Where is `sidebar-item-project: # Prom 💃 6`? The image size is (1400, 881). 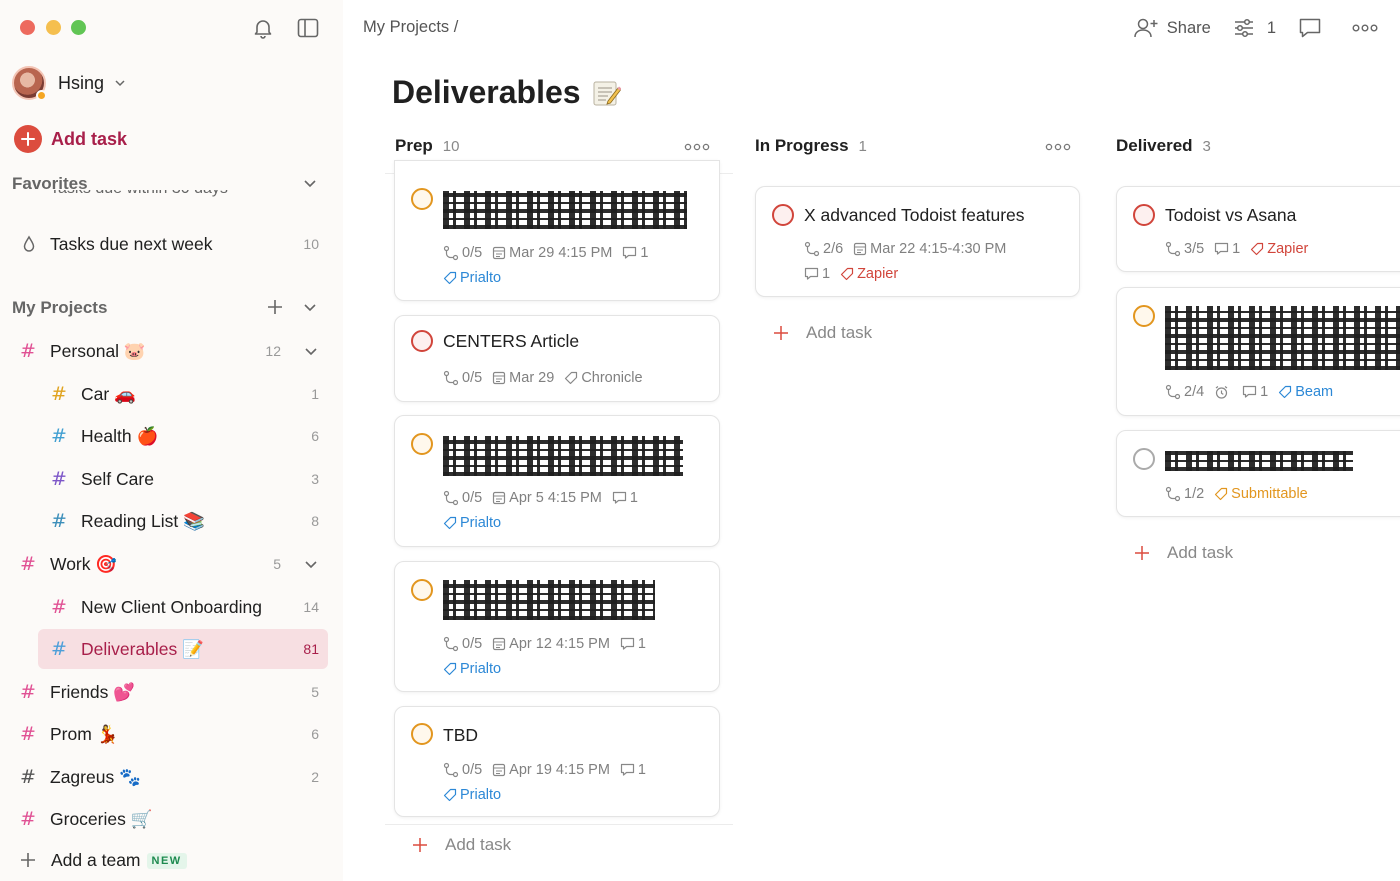
sidebar-item-project: # Prom 💃 6 is located at coordinates (171, 734).